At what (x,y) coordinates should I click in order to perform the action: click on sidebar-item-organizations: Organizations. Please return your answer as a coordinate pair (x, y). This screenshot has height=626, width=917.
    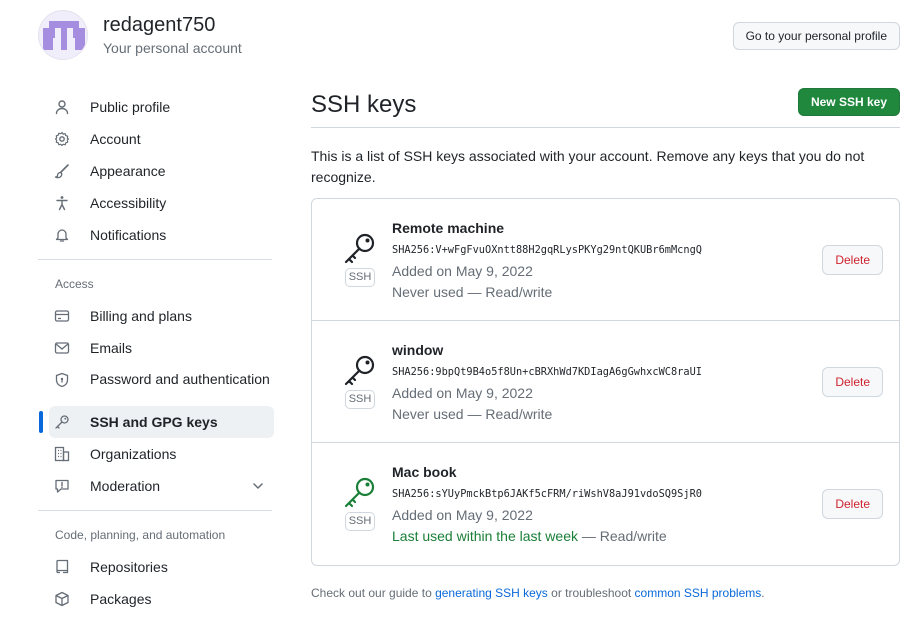
    Looking at the image, I should click on (161, 454).